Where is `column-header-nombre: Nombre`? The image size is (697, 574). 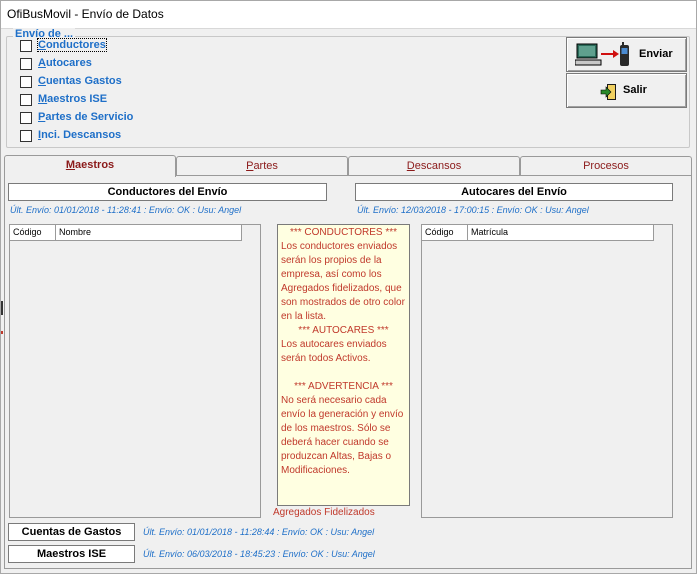
column-header-nombre: Nombre is located at coordinates (149, 233).